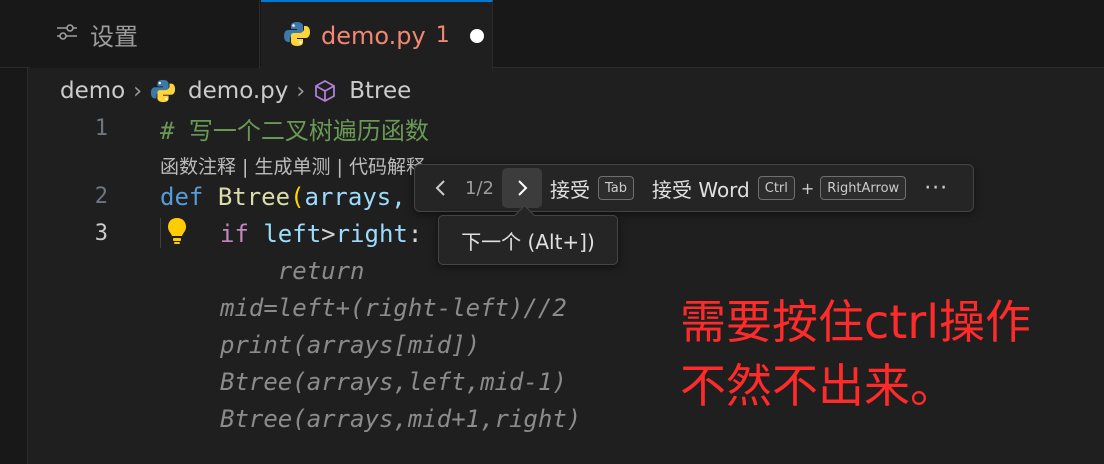  Describe the element at coordinates (92, 91) in the screenshot. I see `breadcrumb-folder: demo` at that location.